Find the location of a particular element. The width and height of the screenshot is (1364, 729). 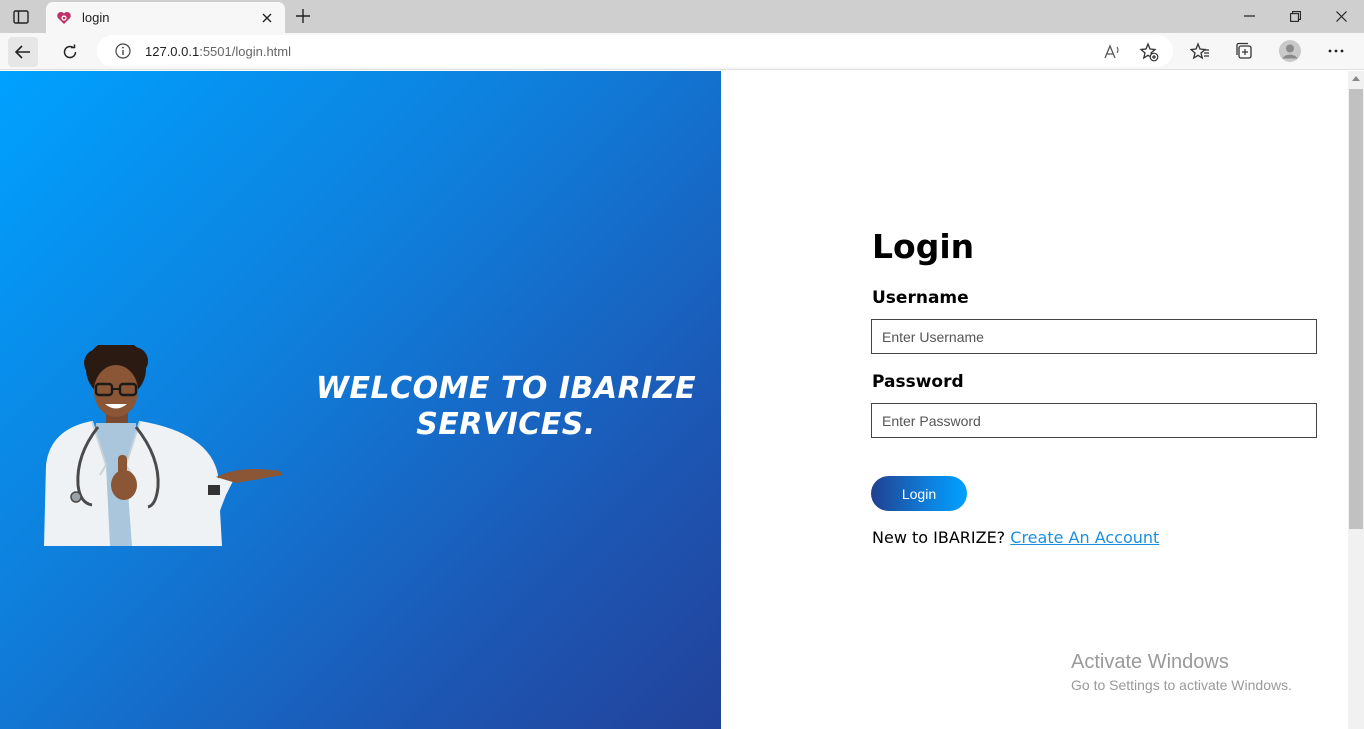

scroll-up-arrow-icon is located at coordinates (1356, 78).